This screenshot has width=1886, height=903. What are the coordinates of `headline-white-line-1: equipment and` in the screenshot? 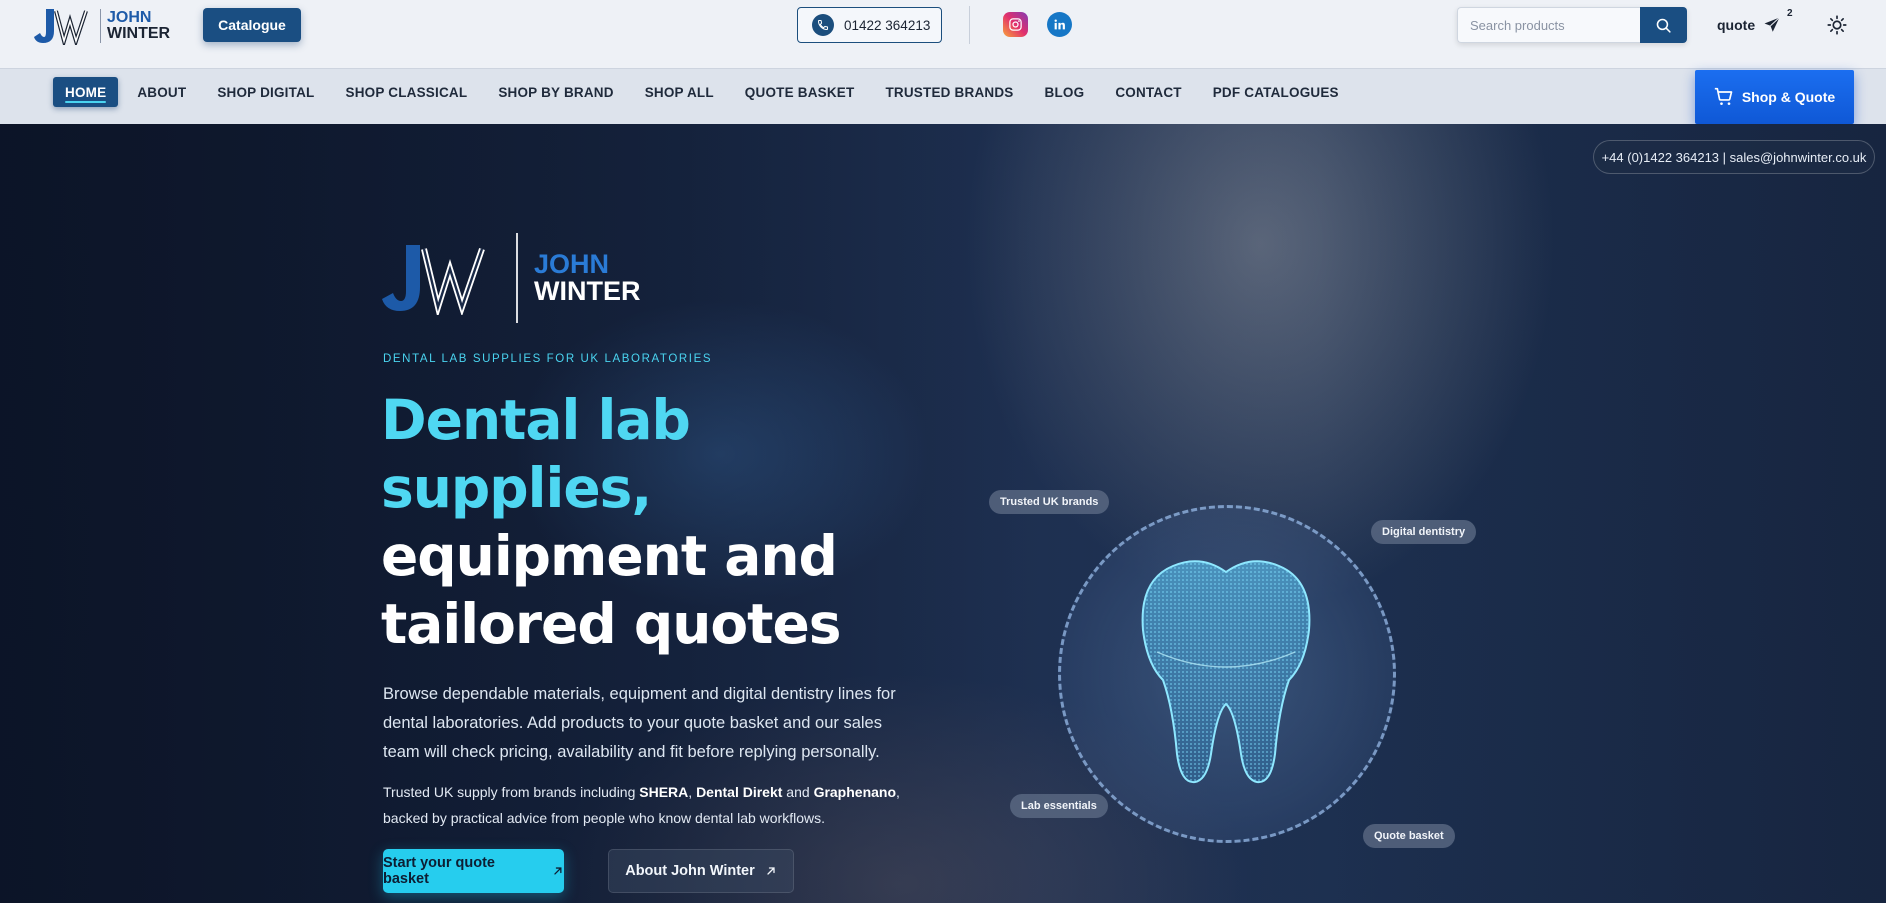 It's located at (609, 556).